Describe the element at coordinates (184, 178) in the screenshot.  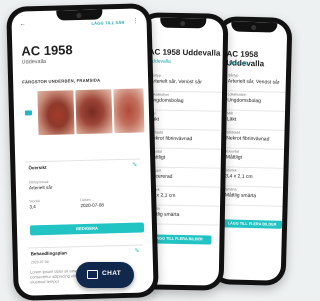
I see `detail-row: SårkantMacererad` at that location.